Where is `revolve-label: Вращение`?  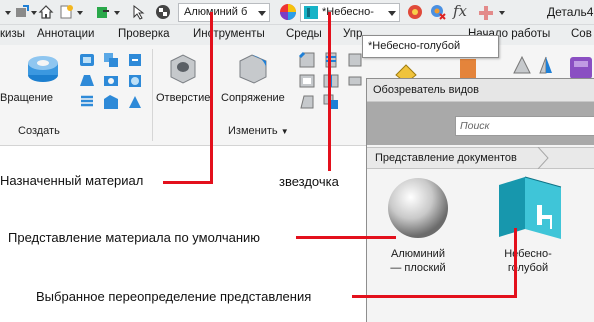
revolve-label: Вращение is located at coordinates (26, 98).